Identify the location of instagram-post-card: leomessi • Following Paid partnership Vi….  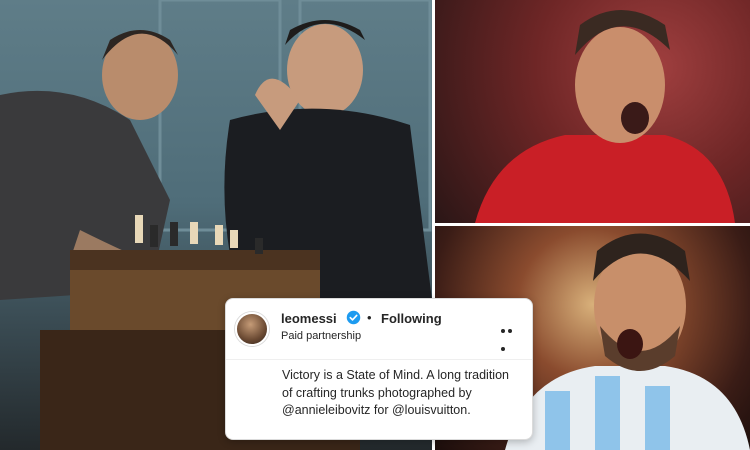
(379, 369).